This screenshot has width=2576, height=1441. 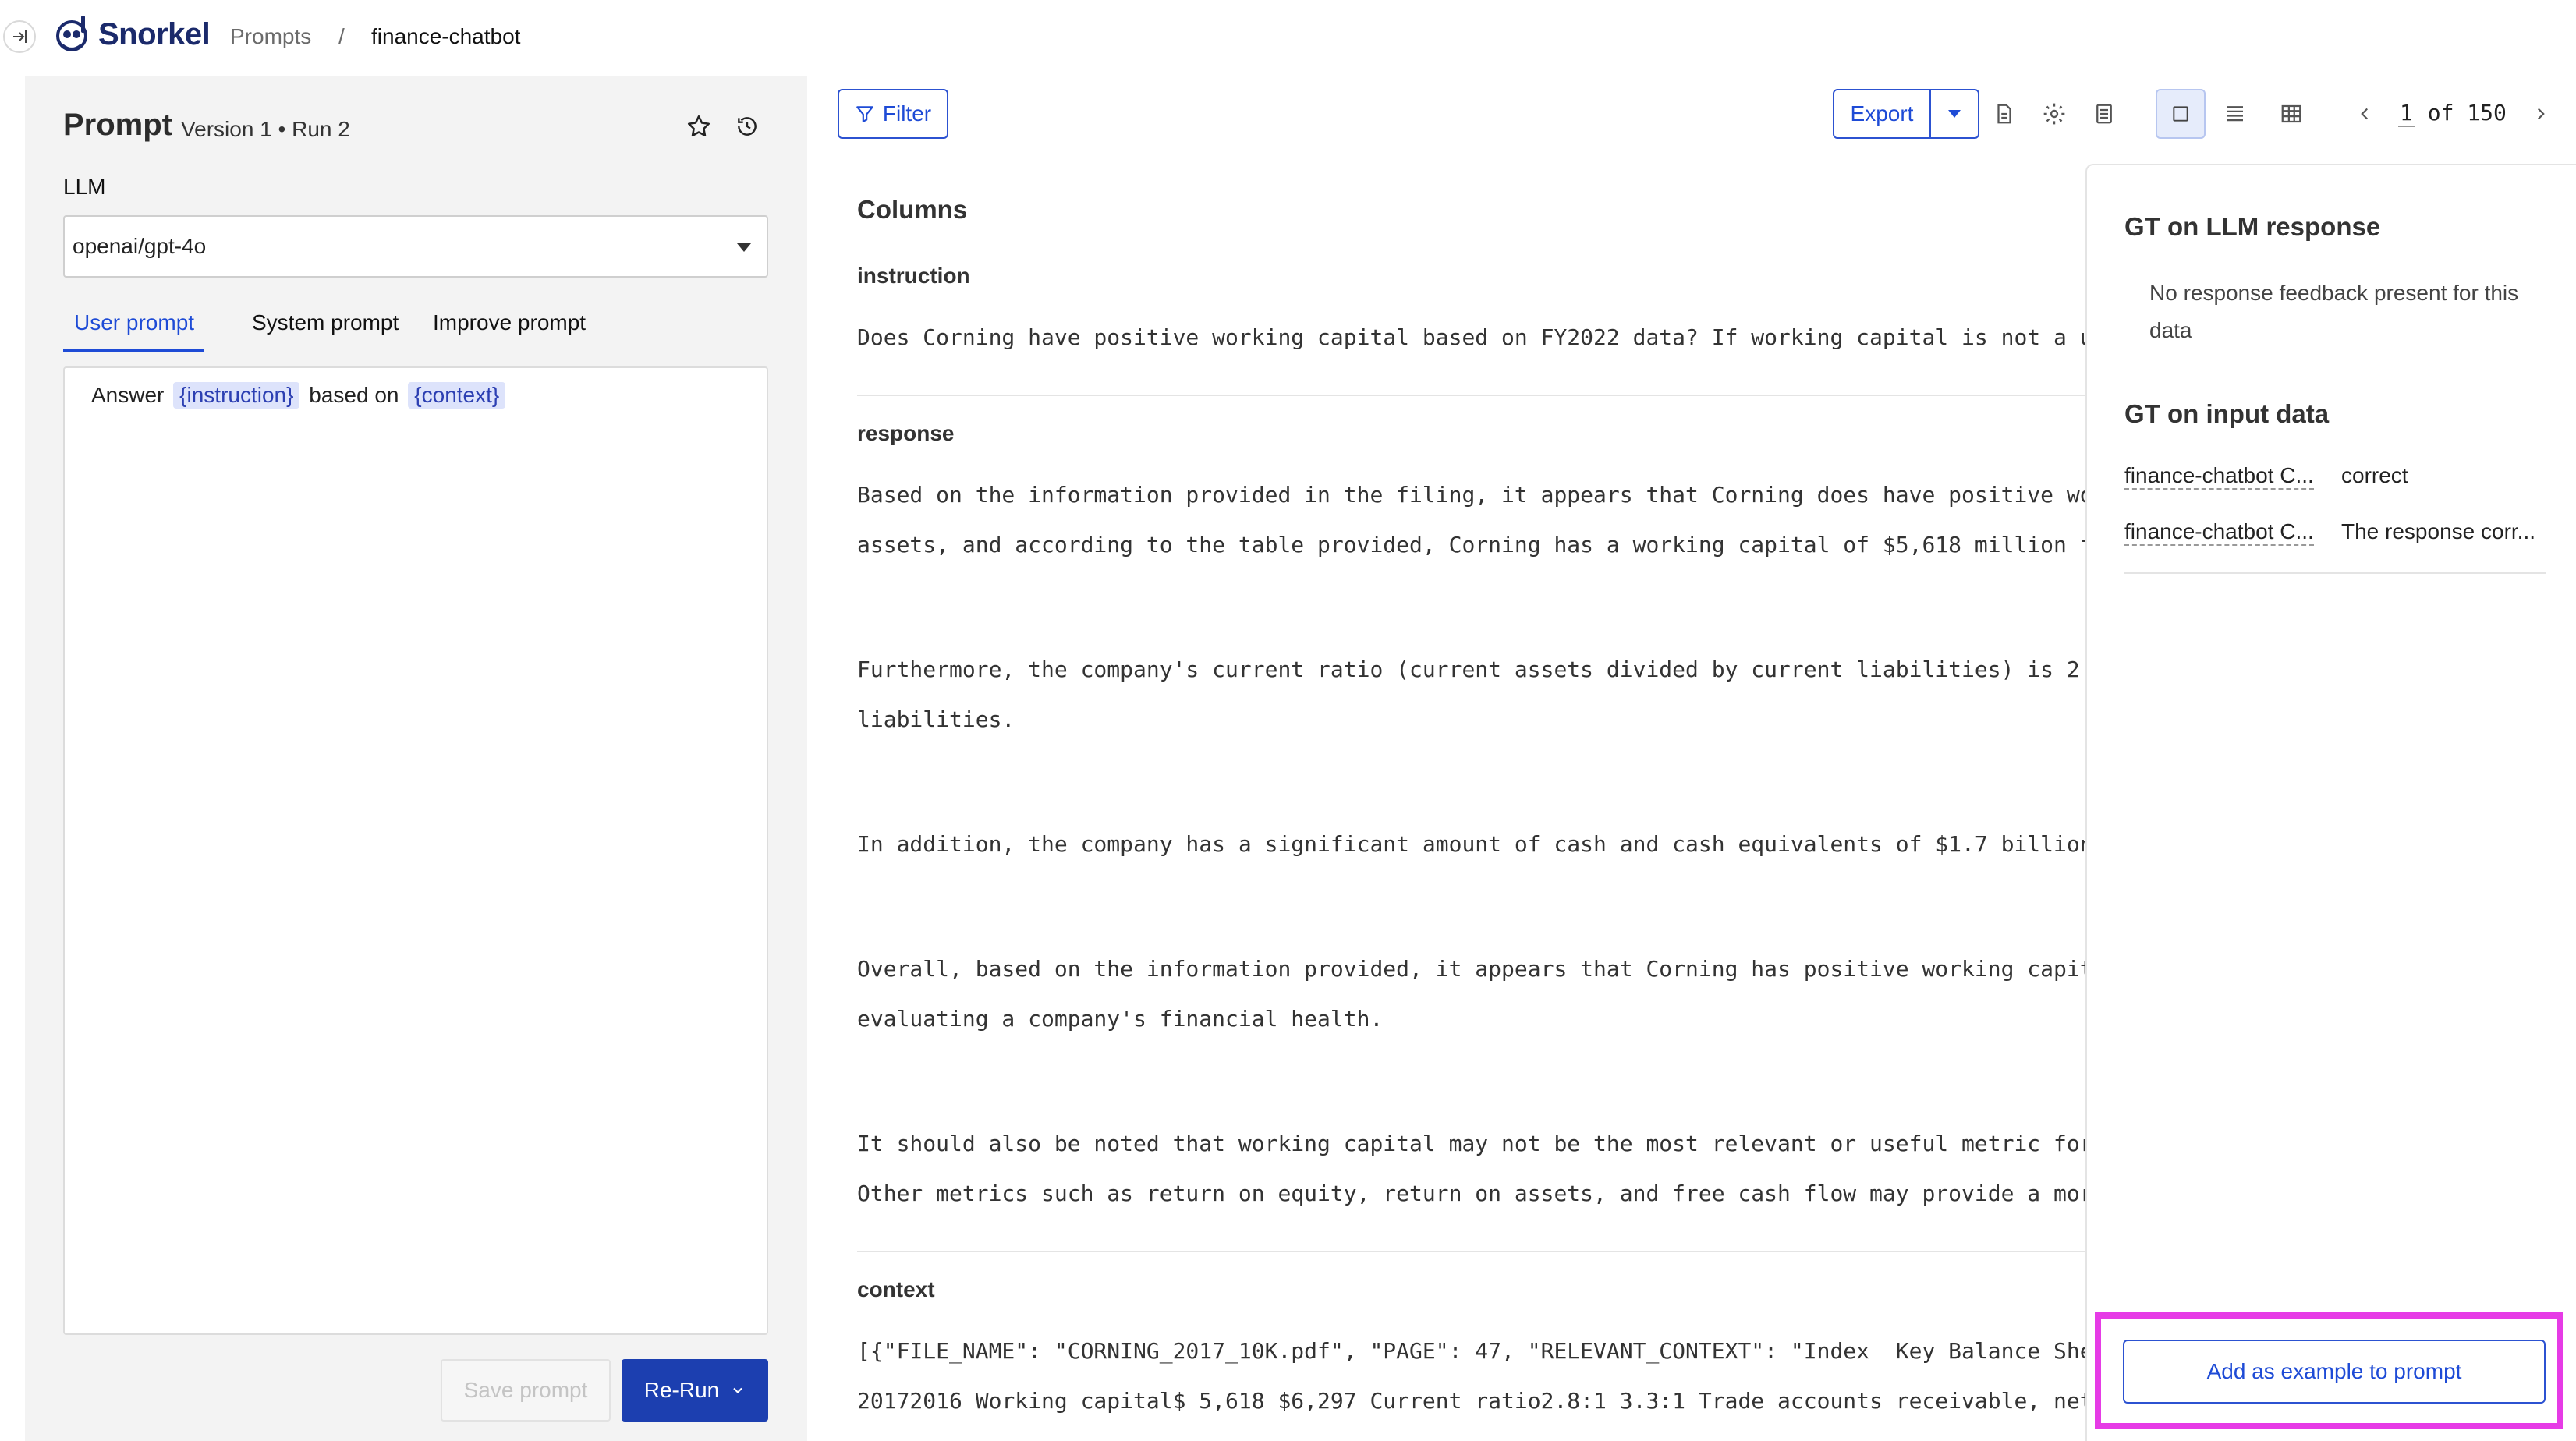 What do you see at coordinates (71, 33) in the screenshot?
I see `snorkel-logo-icon` at bounding box center [71, 33].